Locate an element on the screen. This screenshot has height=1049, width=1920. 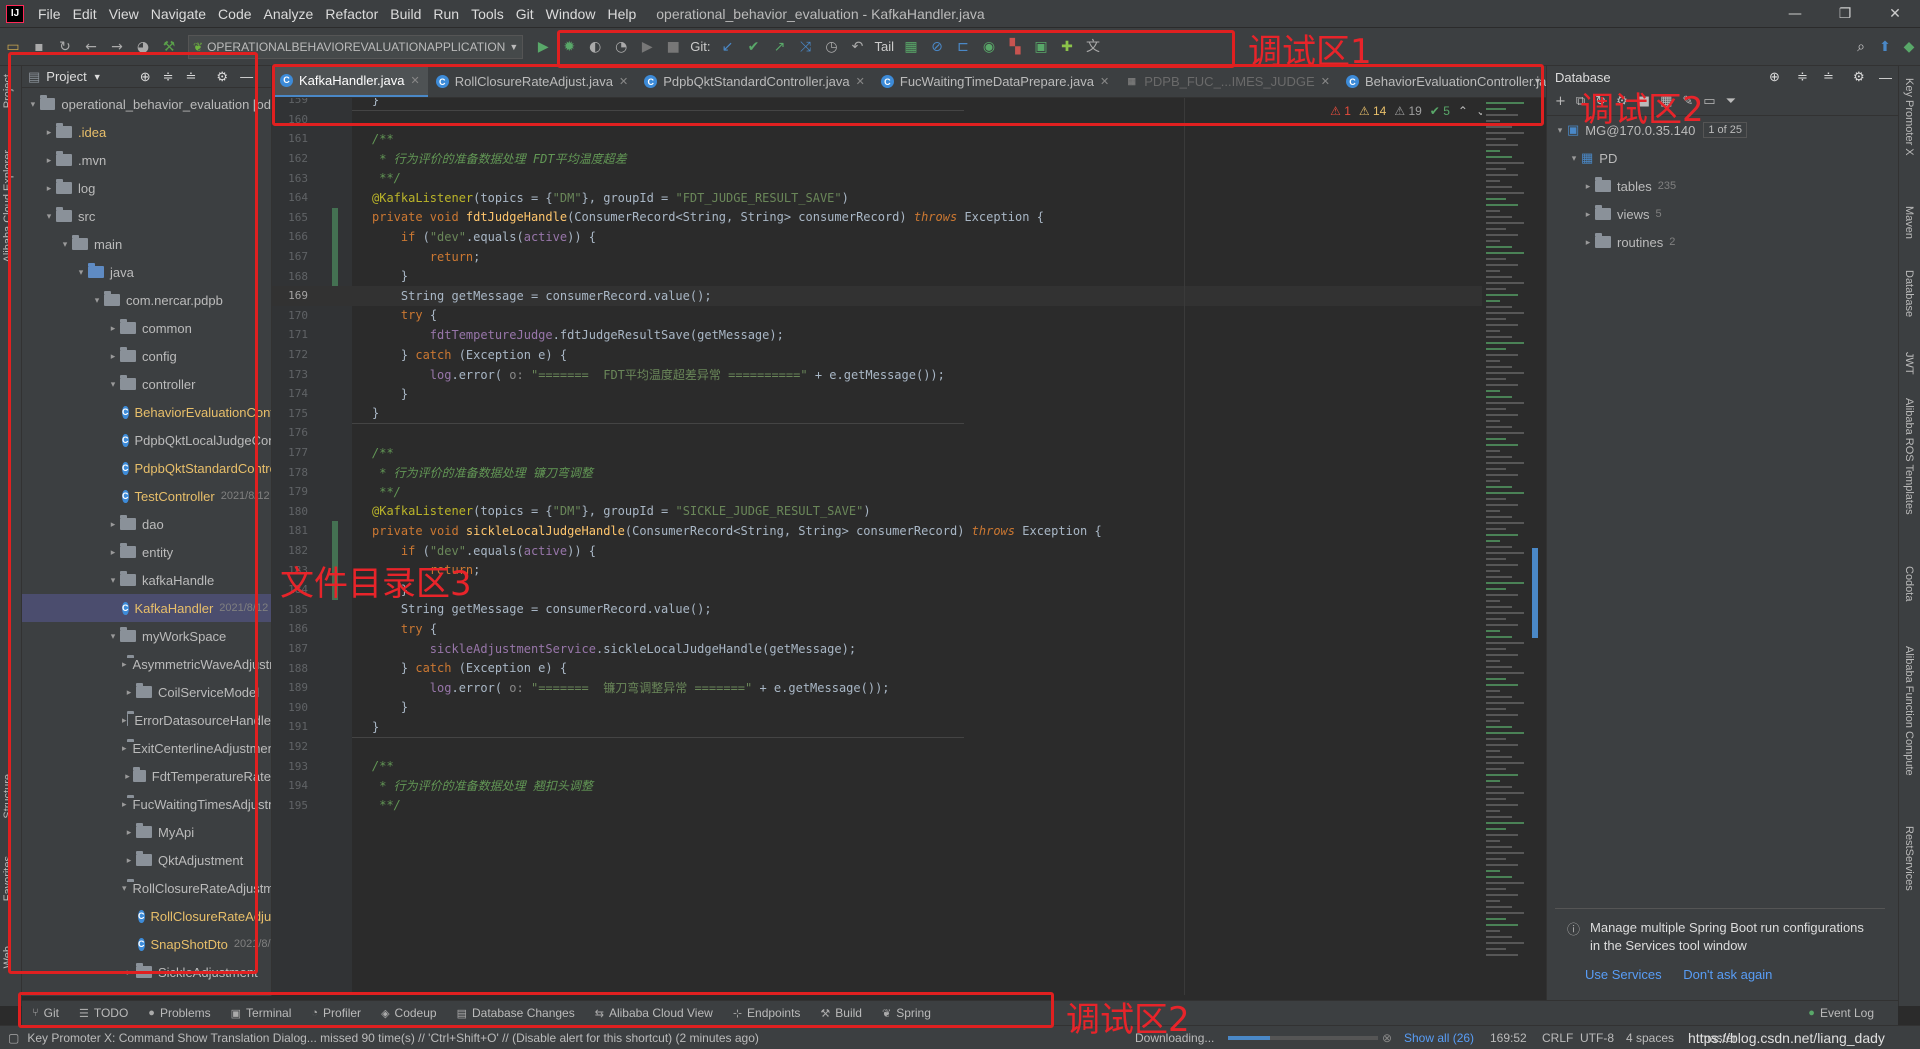
db-item-views: ▸ views 5 is located at coordinates (1722, 214).